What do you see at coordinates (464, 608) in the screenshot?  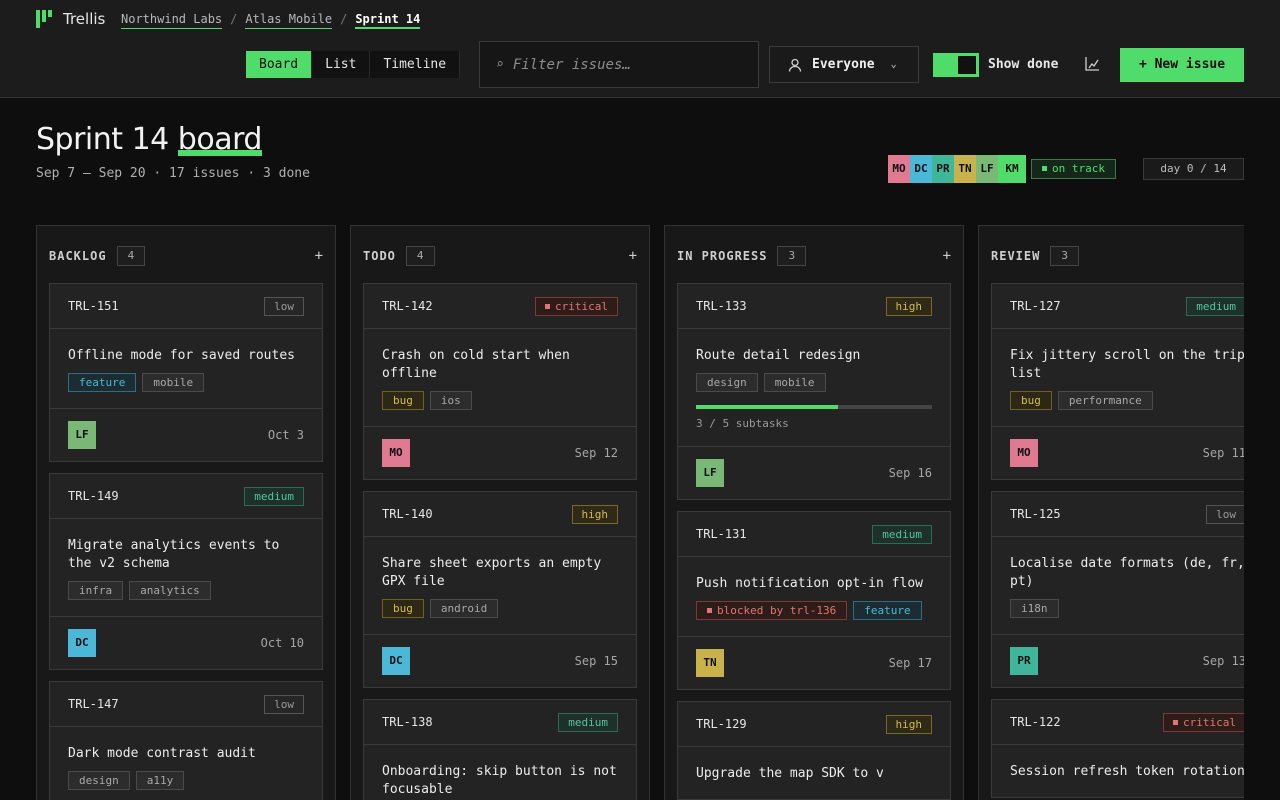 I see `tag: android` at bounding box center [464, 608].